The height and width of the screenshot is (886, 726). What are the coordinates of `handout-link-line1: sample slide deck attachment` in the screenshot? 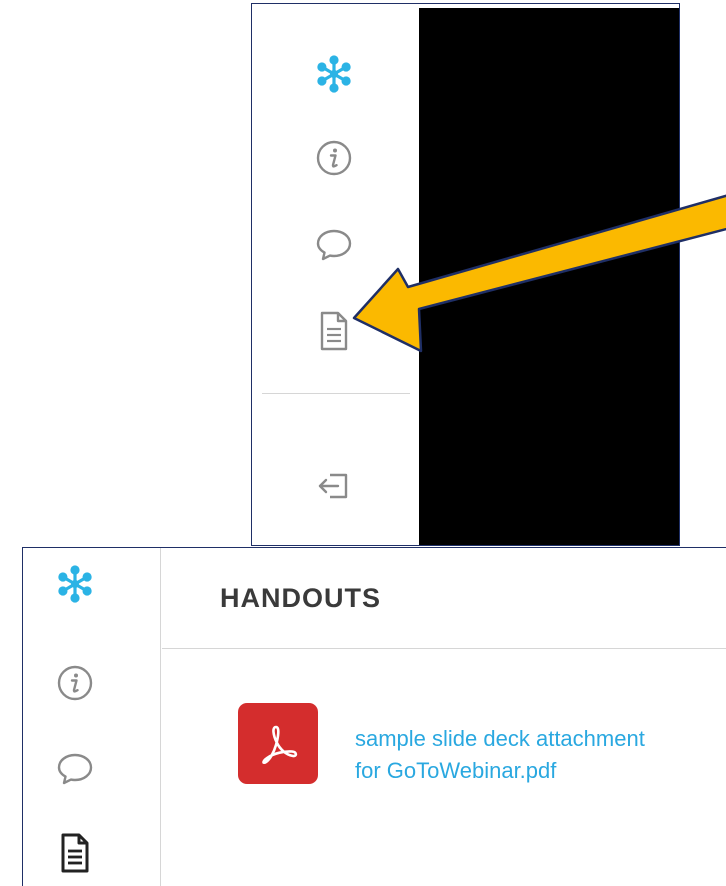 It's located at (500, 738).